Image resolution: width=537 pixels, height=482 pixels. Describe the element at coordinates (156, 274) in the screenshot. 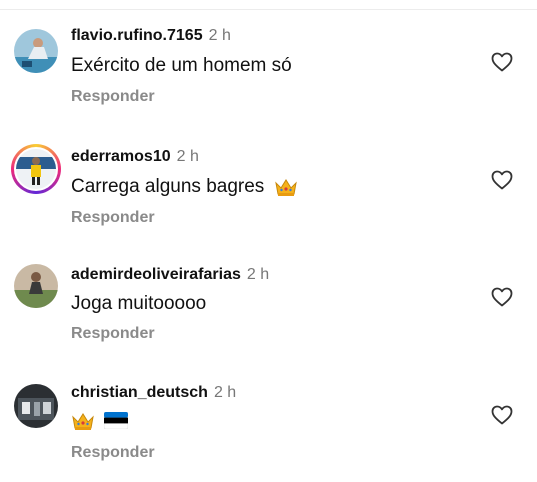

I see `username: ademirdeoliveirafarias` at that location.